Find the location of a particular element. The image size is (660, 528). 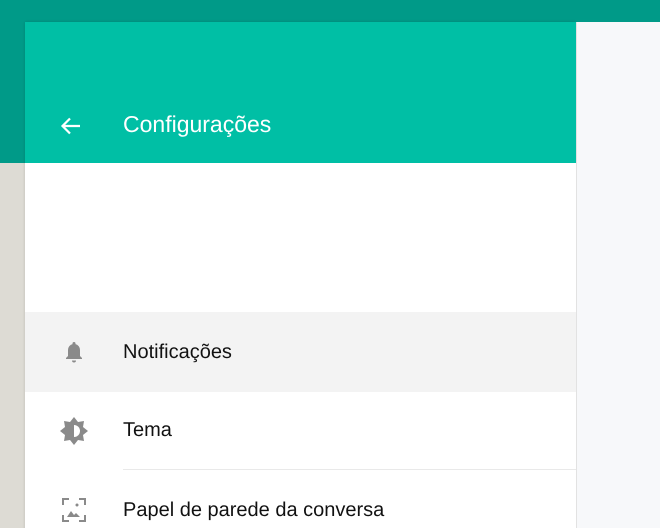

header-title: Configurações is located at coordinates (197, 124).